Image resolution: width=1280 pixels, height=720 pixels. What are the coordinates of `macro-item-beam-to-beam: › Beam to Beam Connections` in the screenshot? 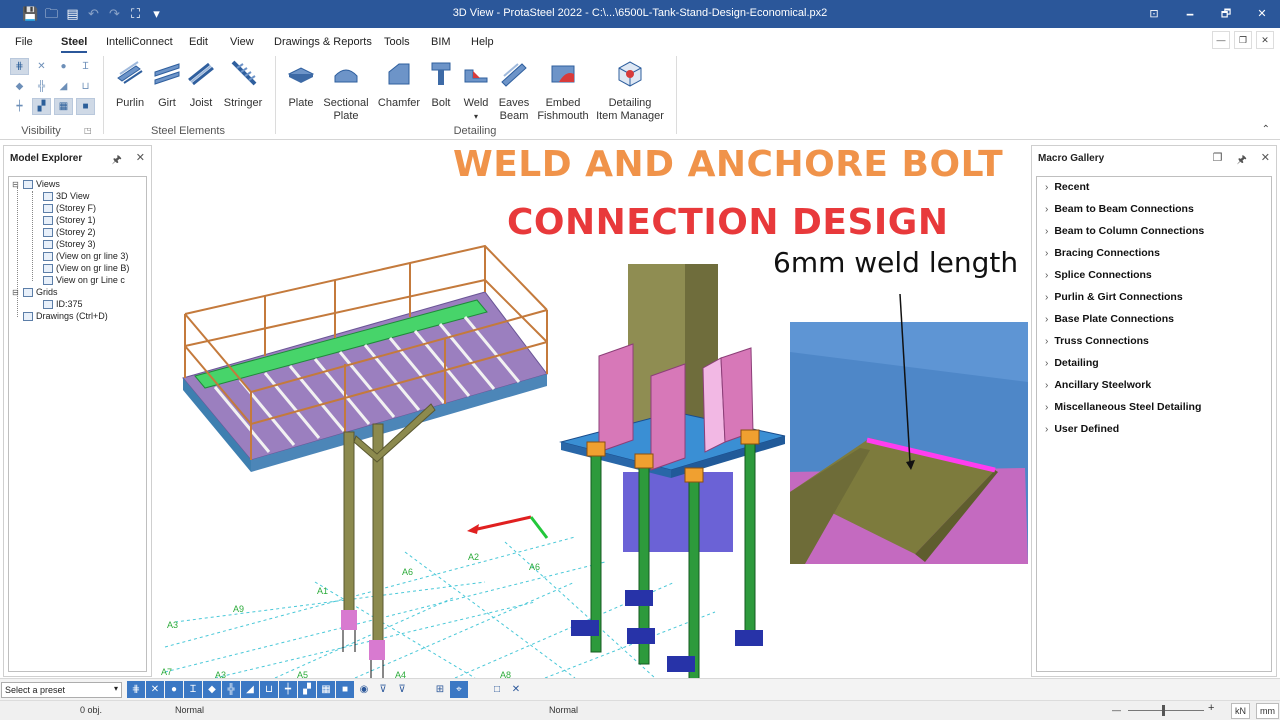 It's located at (1119, 209).